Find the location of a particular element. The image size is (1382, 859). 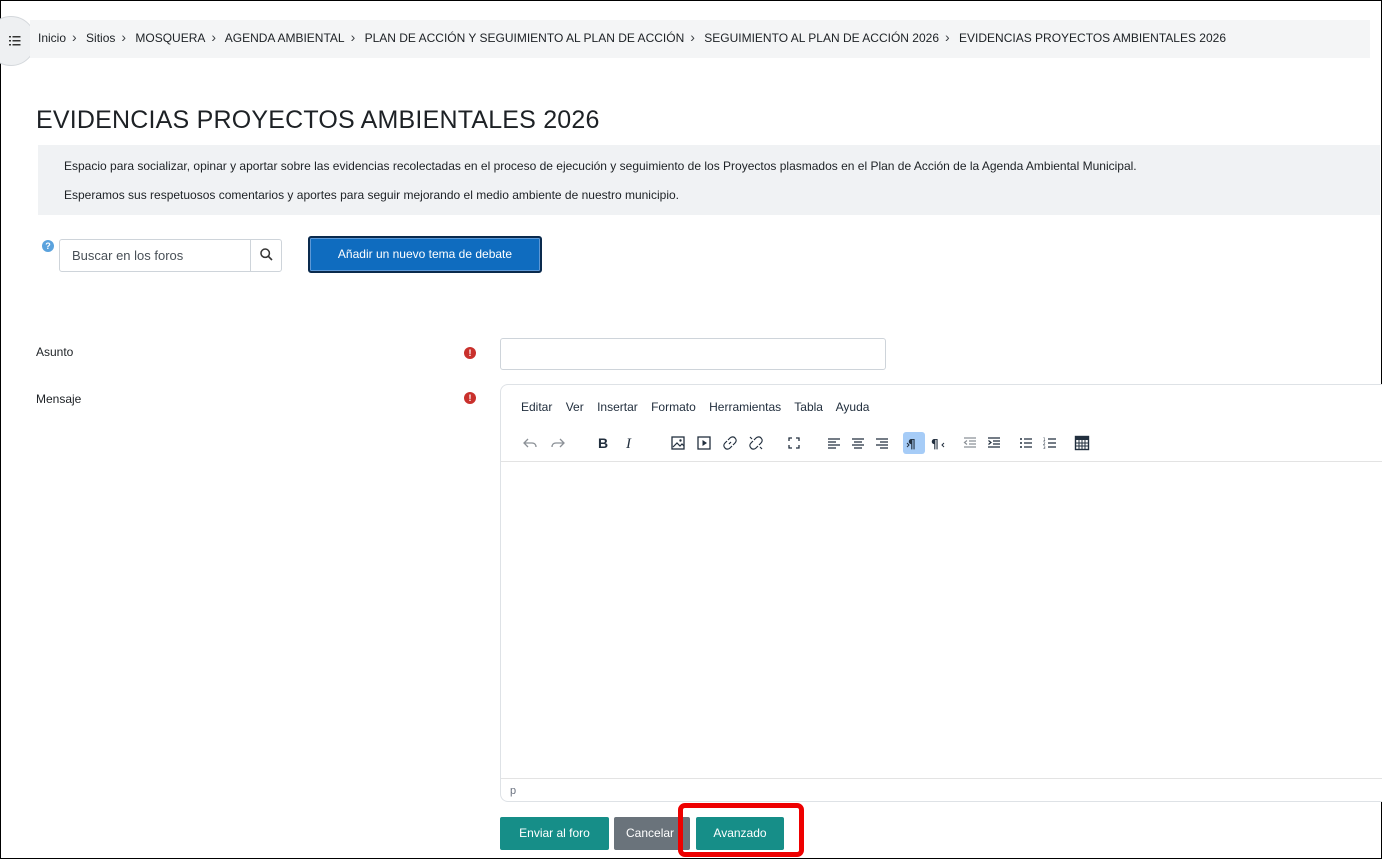

element-path: p is located at coordinates (513, 791).